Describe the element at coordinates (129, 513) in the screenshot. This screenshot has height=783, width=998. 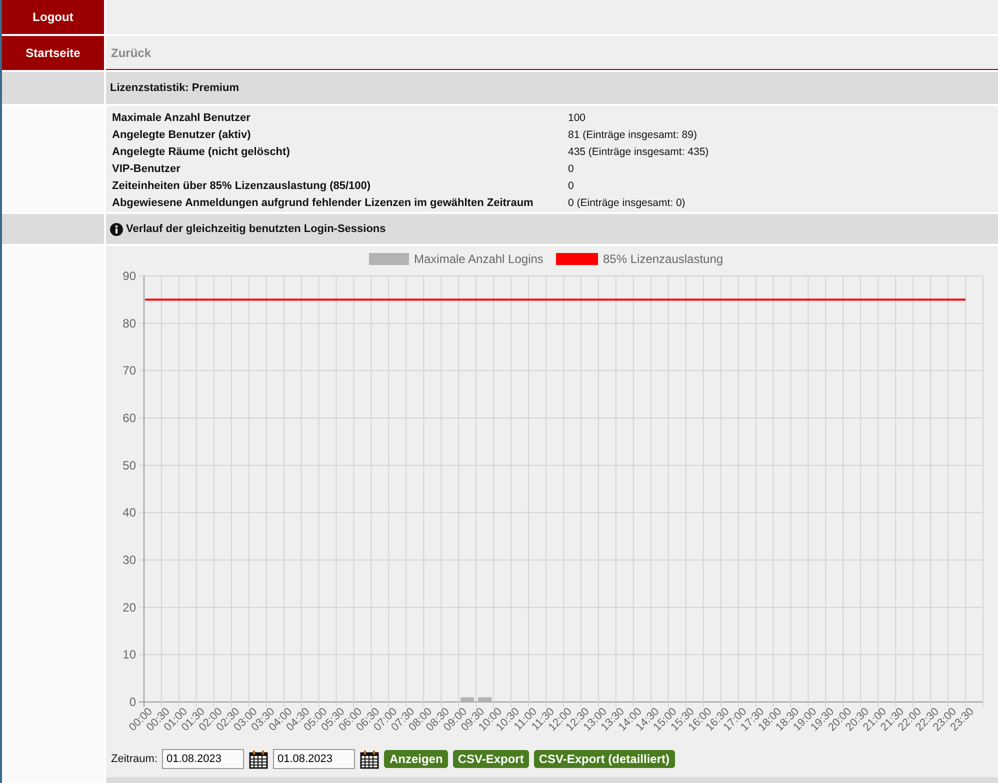
I see `tick-label: 40` at that location.